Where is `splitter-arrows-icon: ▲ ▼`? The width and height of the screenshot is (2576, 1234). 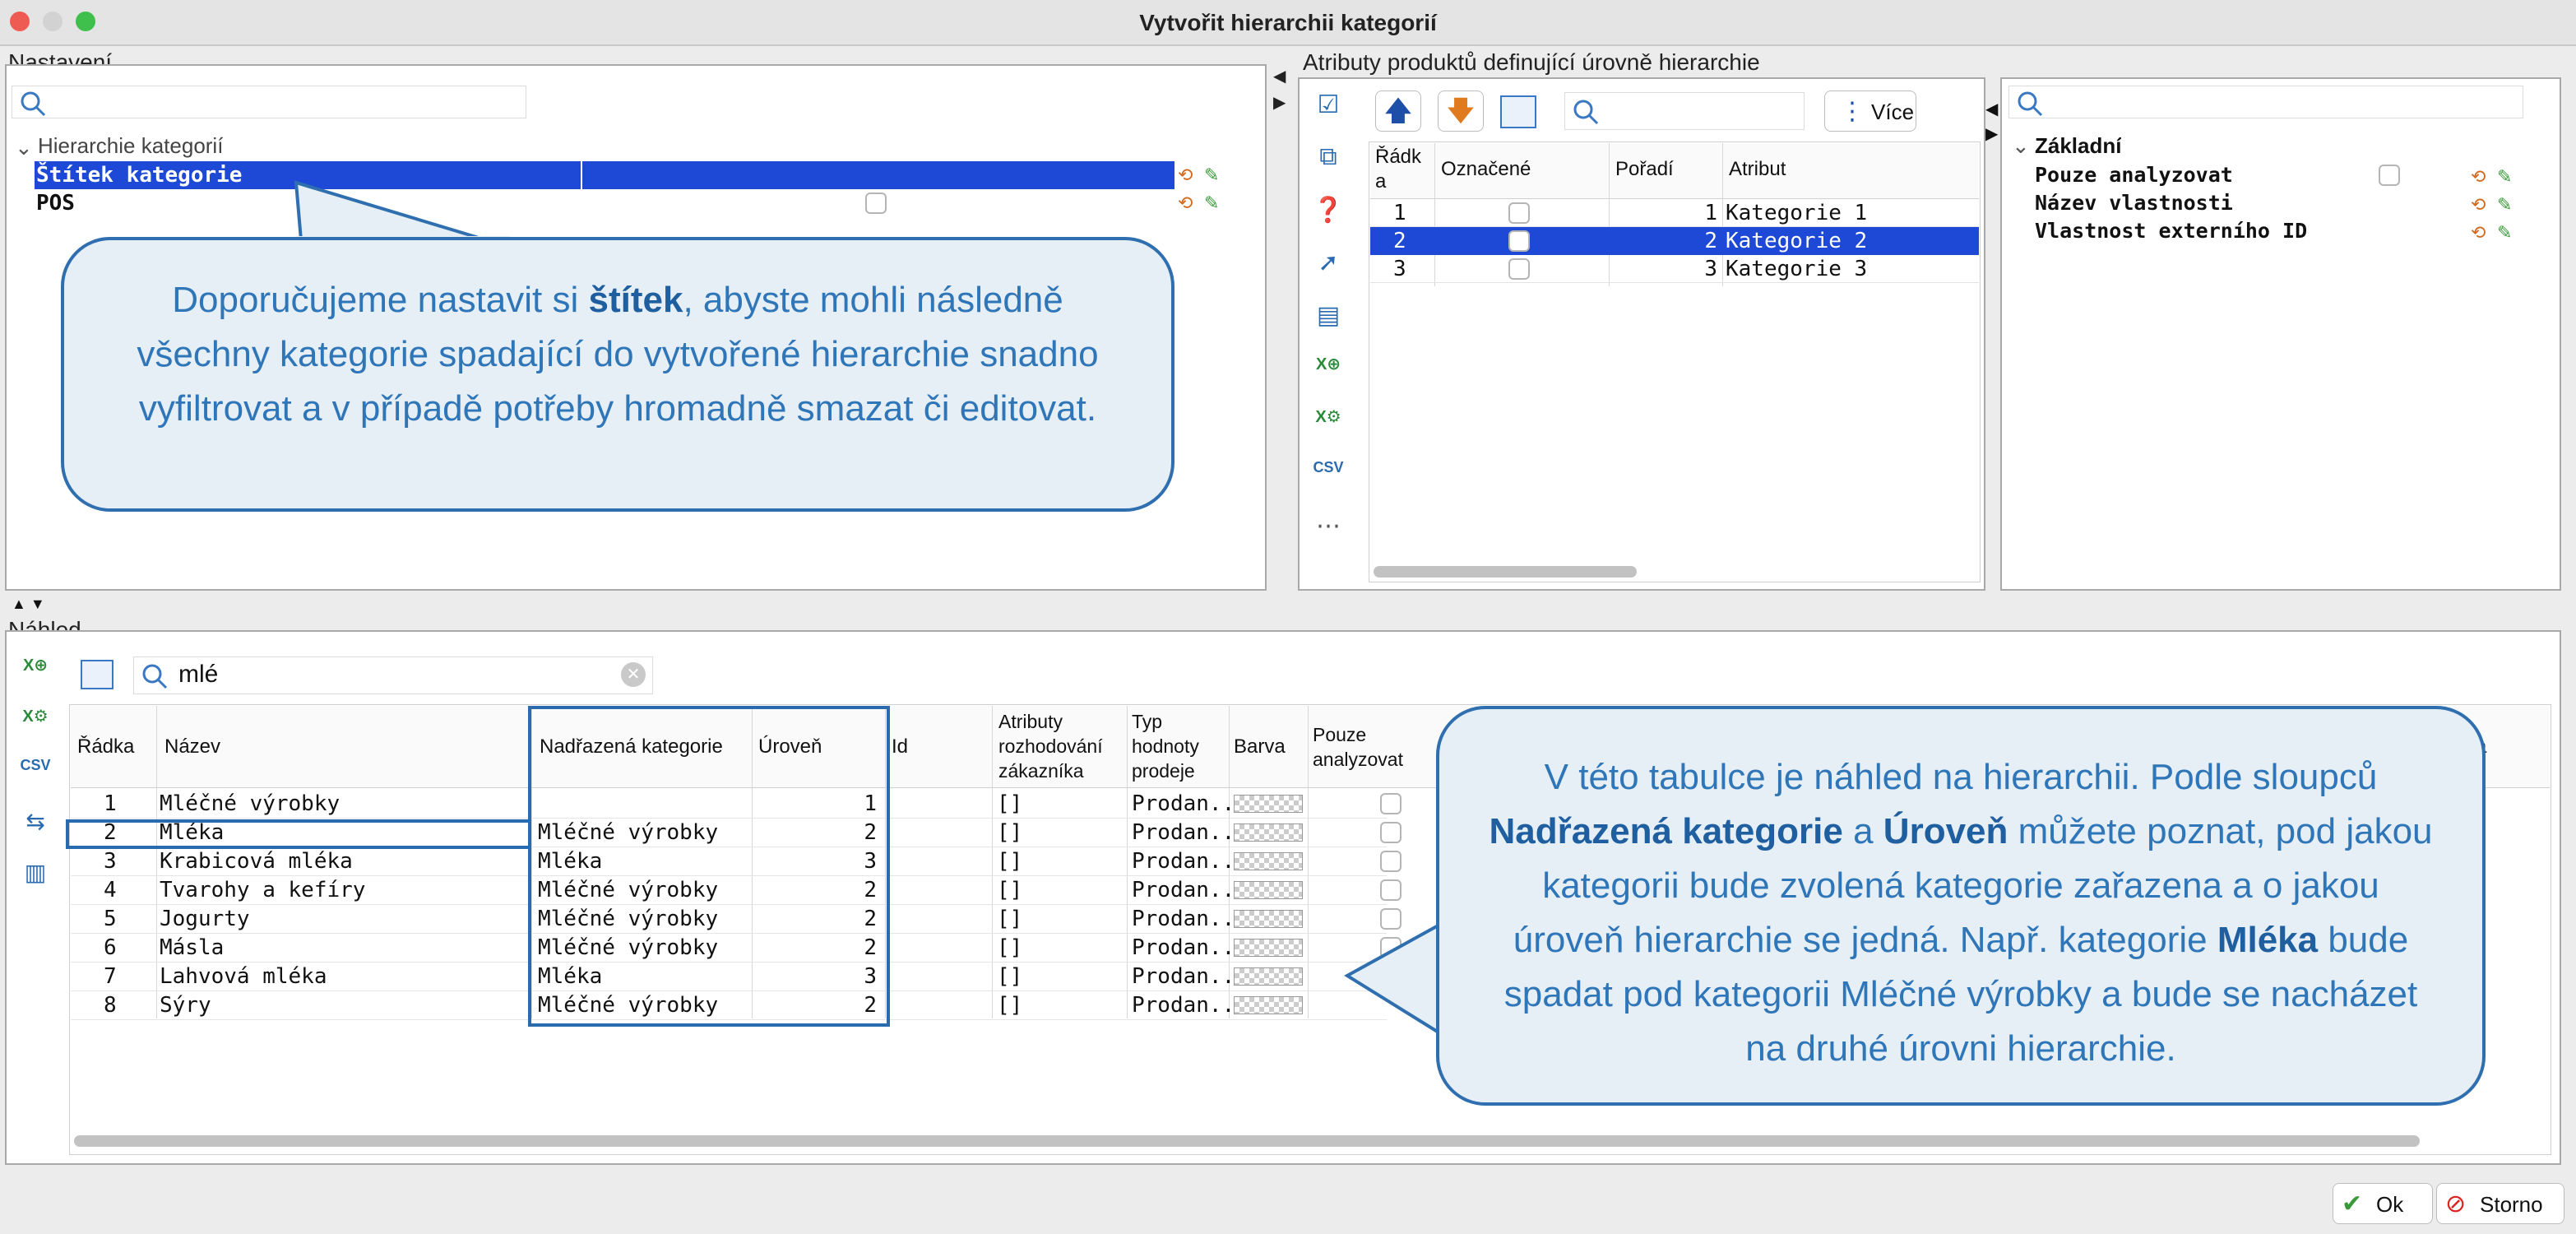
splitter-arrows-icon: ▲ ▼ is located at coordinates (29, 604).